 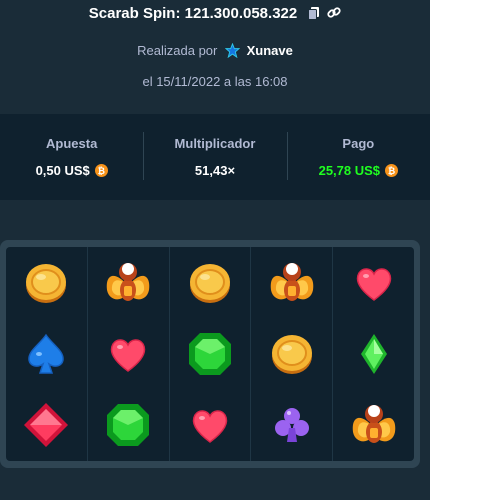 I want to click on made-by-line: Realizada por Xunave, so click(x=215, y=50).